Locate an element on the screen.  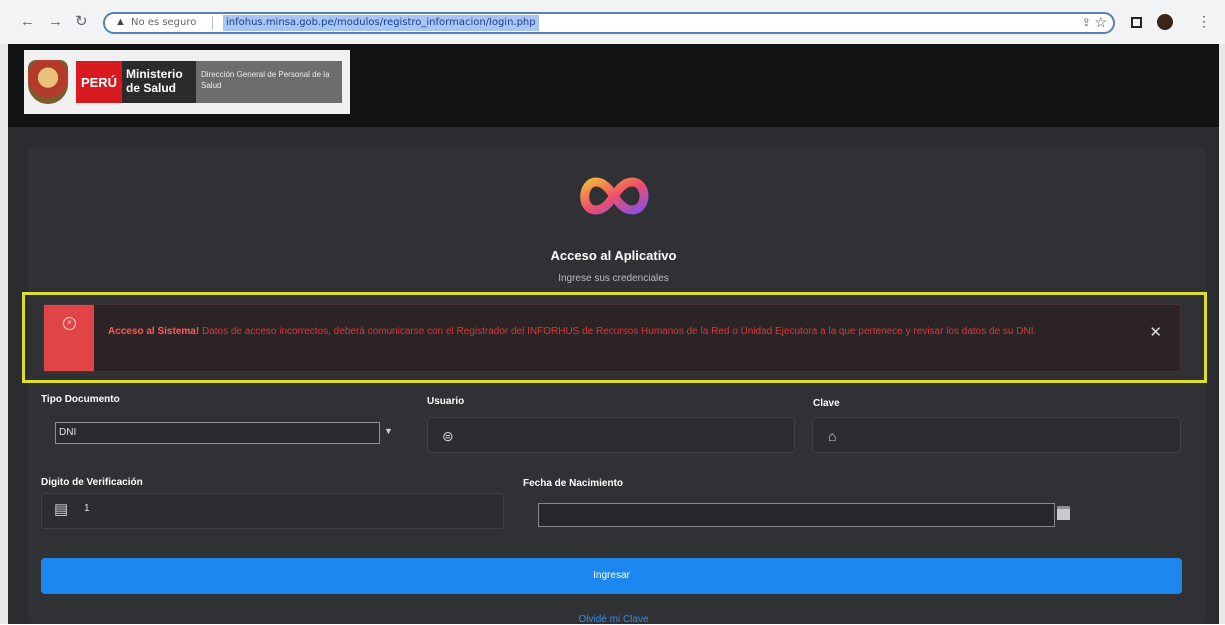
extensions-icon is located at coordinates (1136, 22).